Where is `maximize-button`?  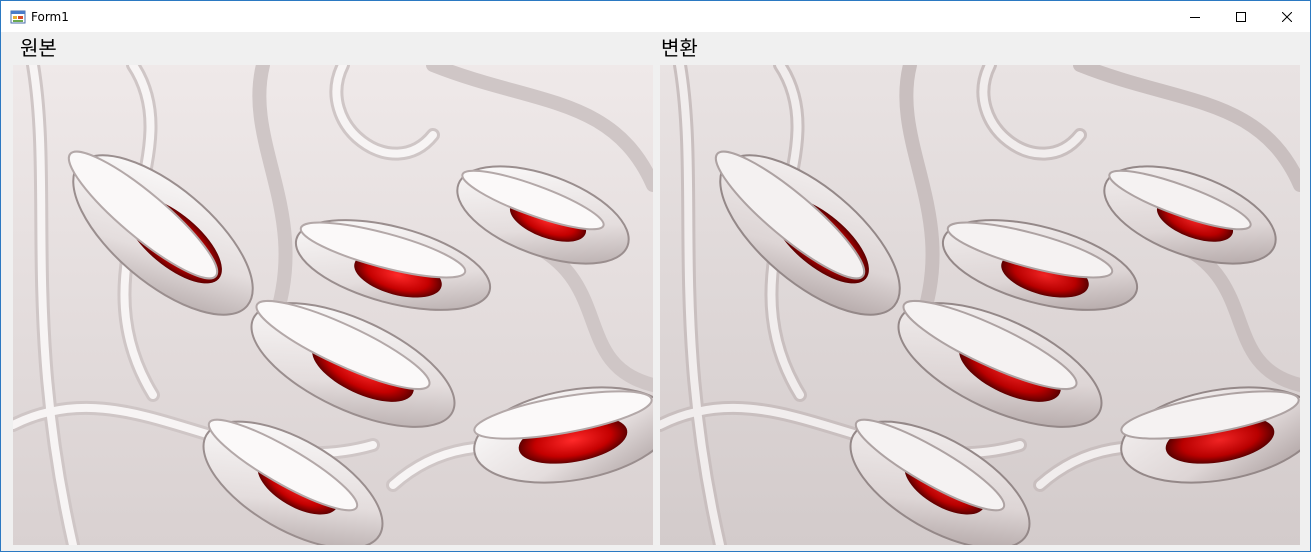 maximize-button is located at coordinates (1241, 16).